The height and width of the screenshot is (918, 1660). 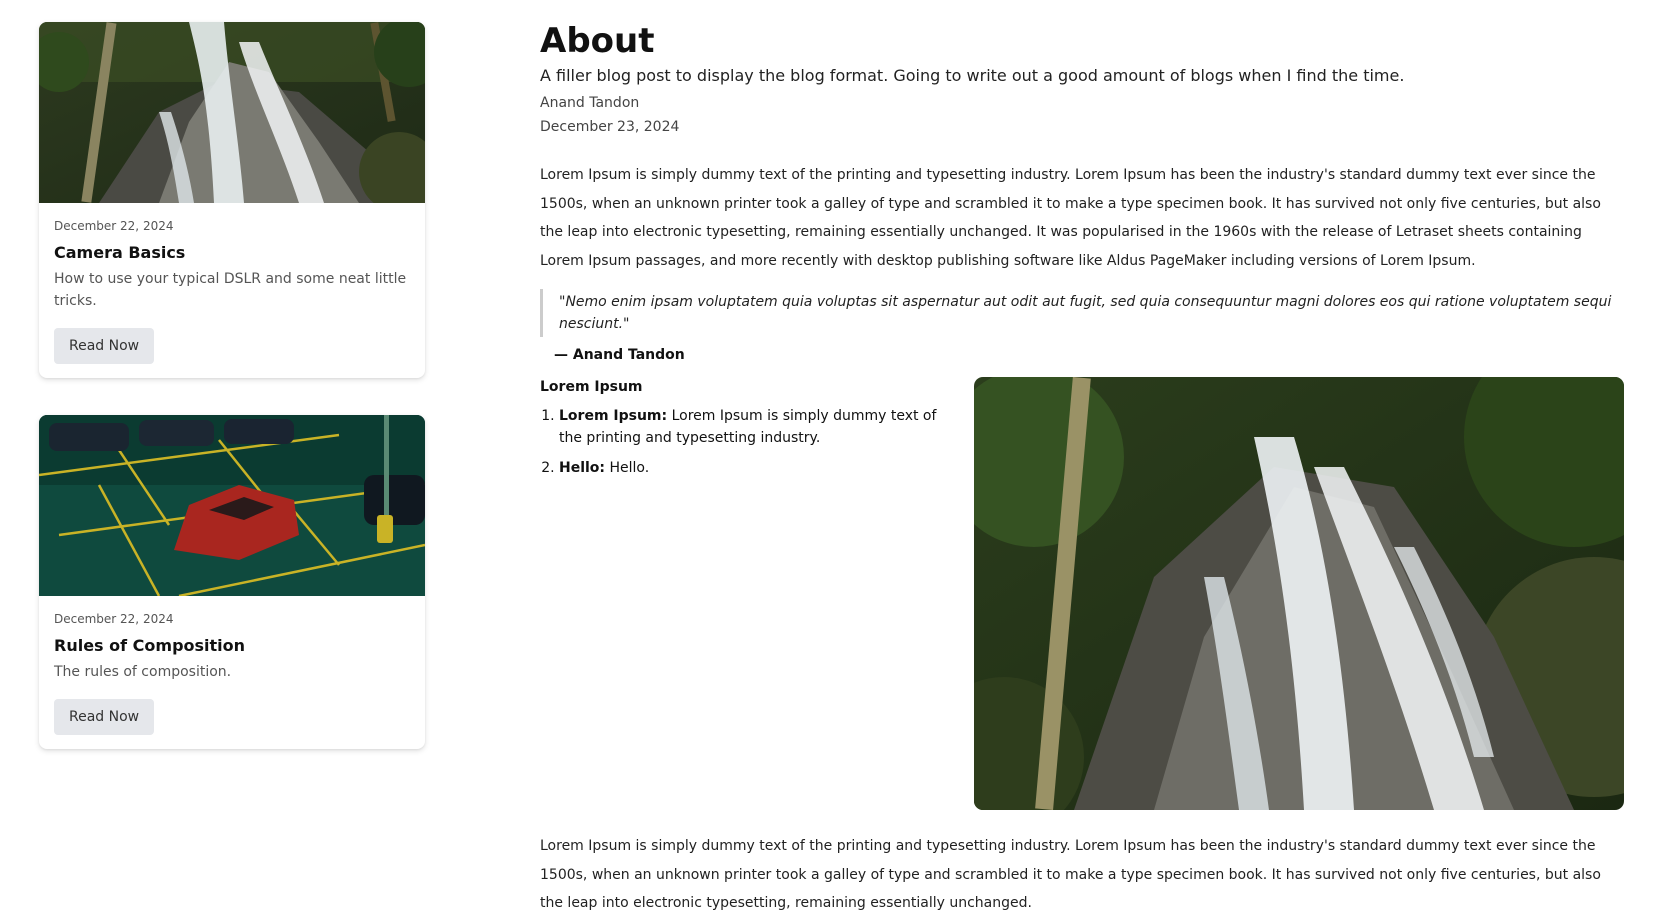 I want to click on waterfall-thumbnail-image, so click(x=232, y=112).